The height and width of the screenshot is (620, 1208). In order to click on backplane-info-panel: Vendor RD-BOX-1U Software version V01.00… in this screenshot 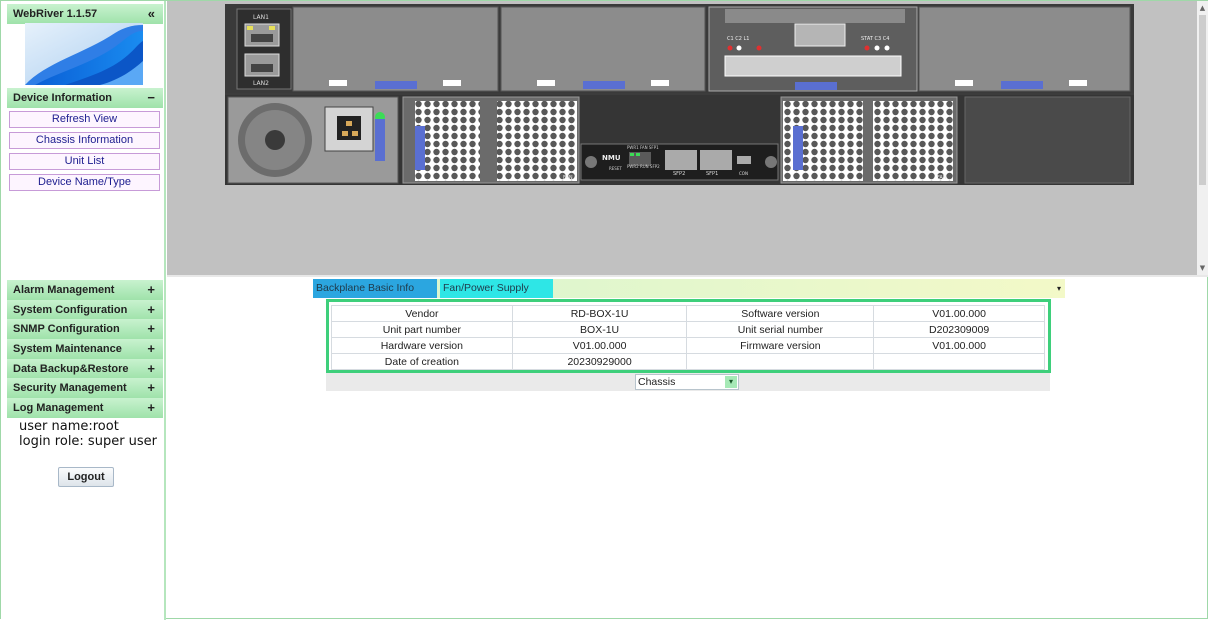, I will do `click(688, 336)`.